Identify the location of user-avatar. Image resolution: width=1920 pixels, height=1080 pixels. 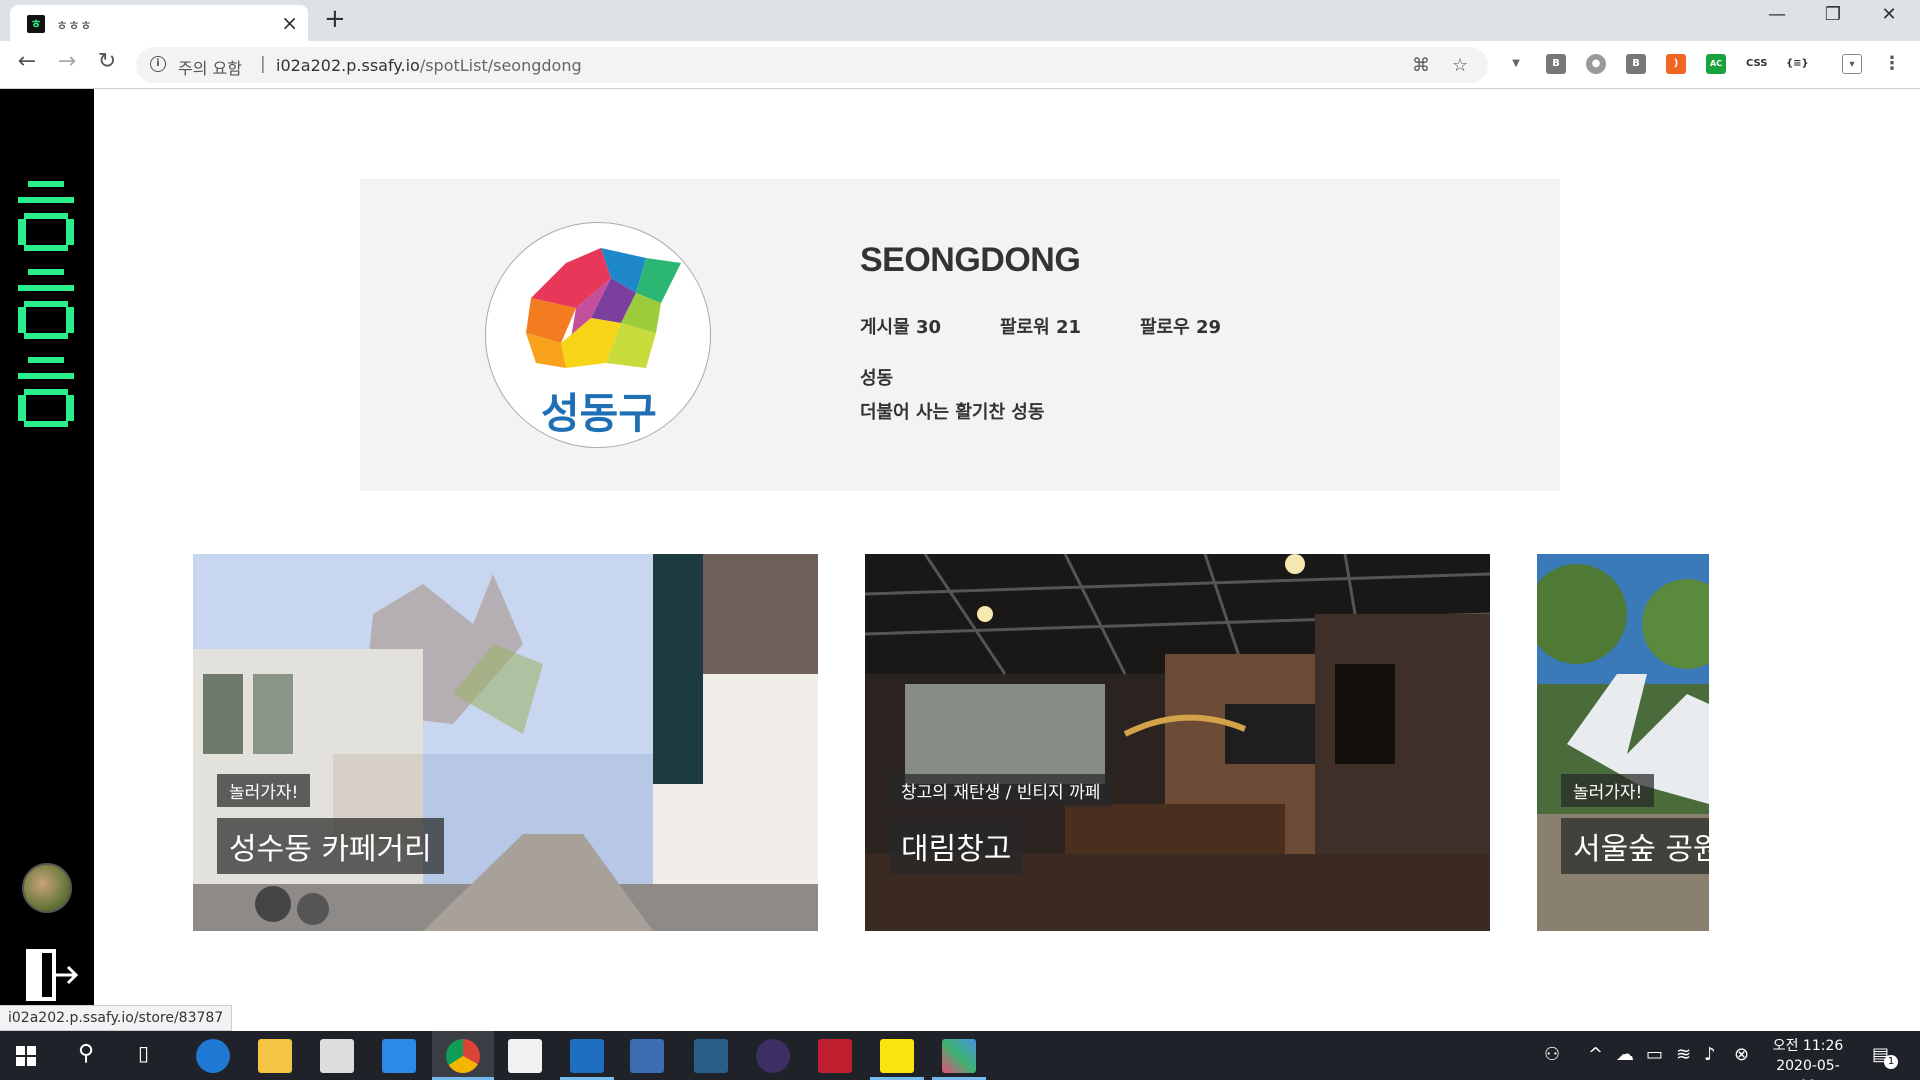
(47, 888).